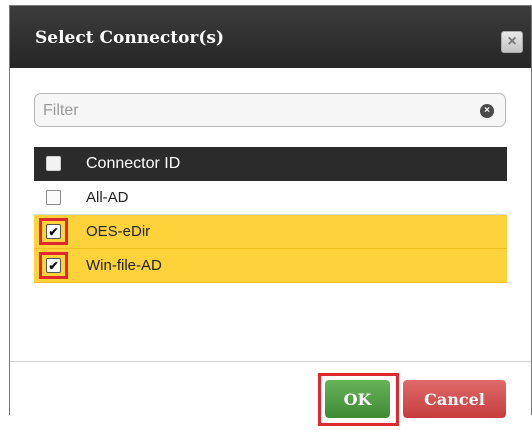  Describe the element at coordinates (270, 198) in the screenshot. I see `table-row: All-AD` at that location.